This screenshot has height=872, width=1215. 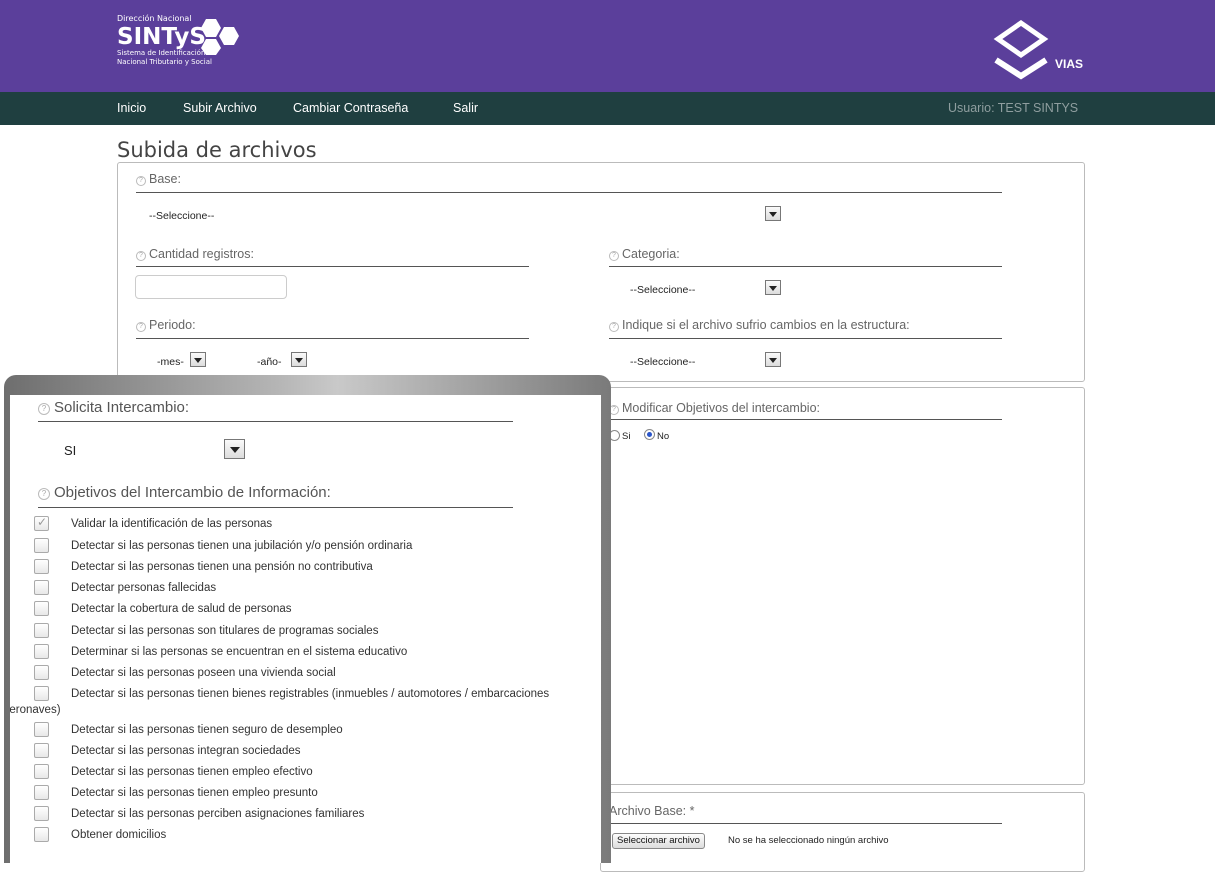 What do you see at coordinates (773, 359) in the screenshot?
I see `cambios-select-dropdown` at bounding box center [773, 359].